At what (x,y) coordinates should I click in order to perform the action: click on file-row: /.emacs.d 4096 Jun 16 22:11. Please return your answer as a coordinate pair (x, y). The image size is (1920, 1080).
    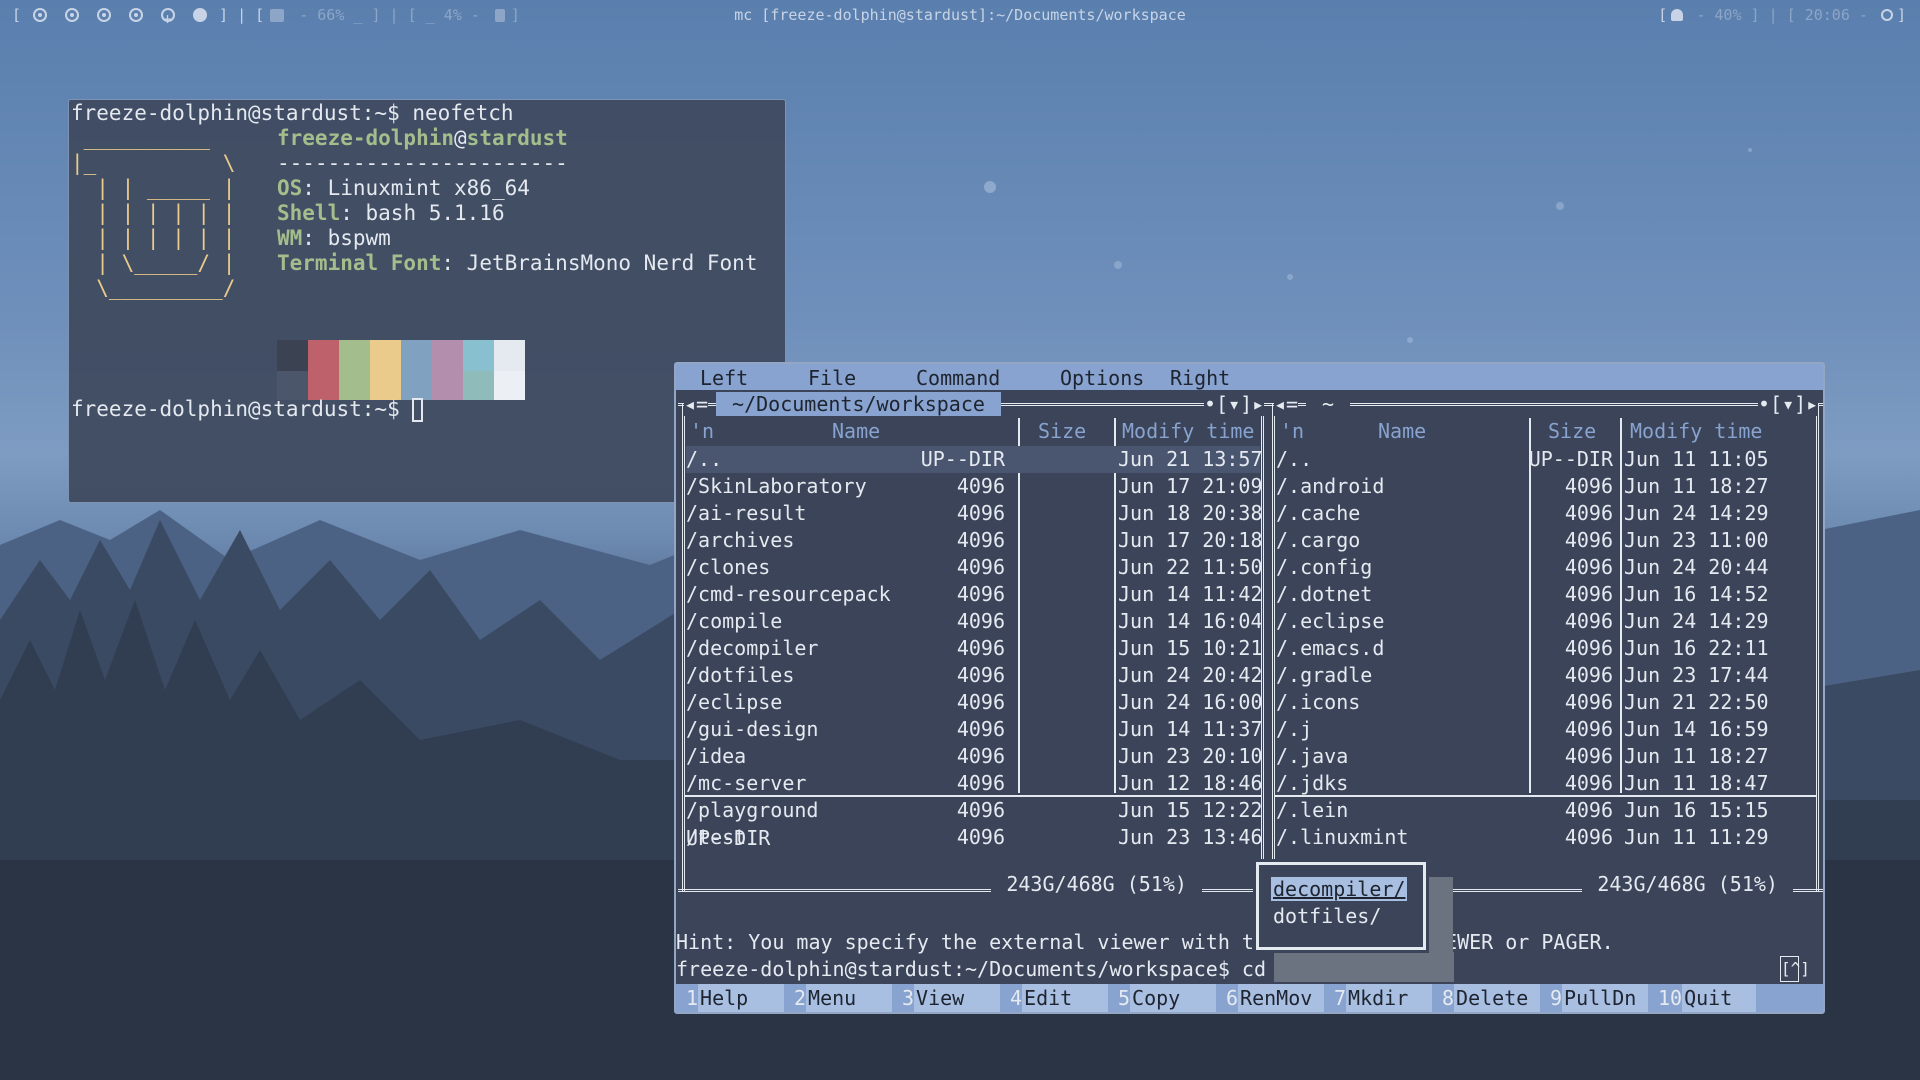
    Looking at the image, I should click on (1546, 648).